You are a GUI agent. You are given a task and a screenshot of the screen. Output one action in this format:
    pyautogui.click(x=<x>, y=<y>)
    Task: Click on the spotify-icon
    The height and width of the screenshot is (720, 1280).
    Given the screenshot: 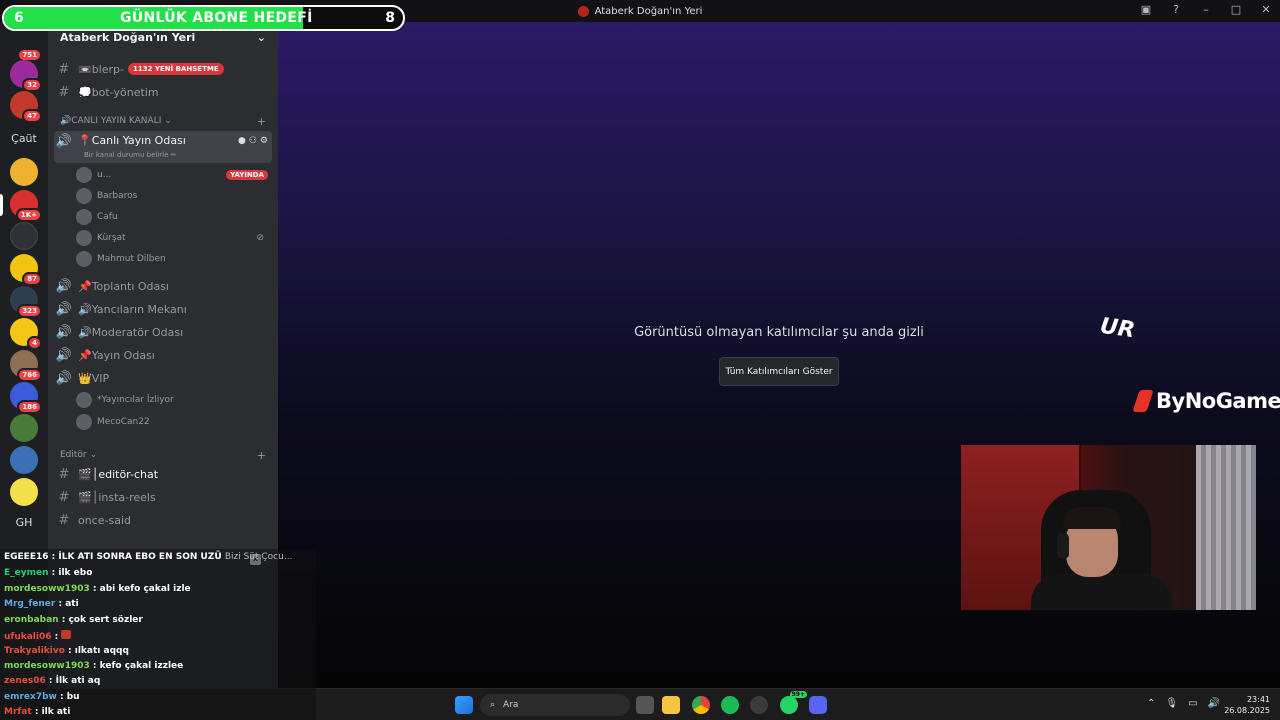 What is the action you would take?
    pyautogui.click(x=730, y=705)
    